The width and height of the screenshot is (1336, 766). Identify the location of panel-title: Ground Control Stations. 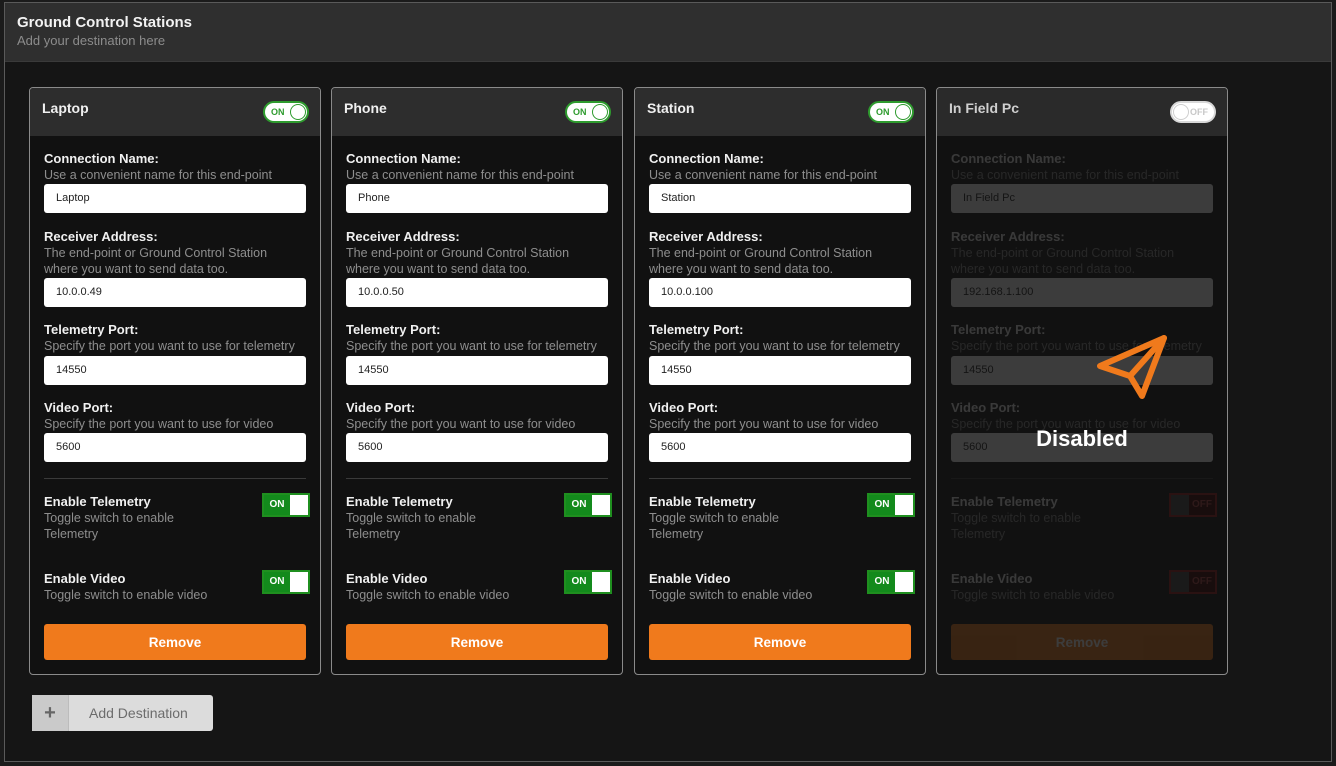
(104, 22).